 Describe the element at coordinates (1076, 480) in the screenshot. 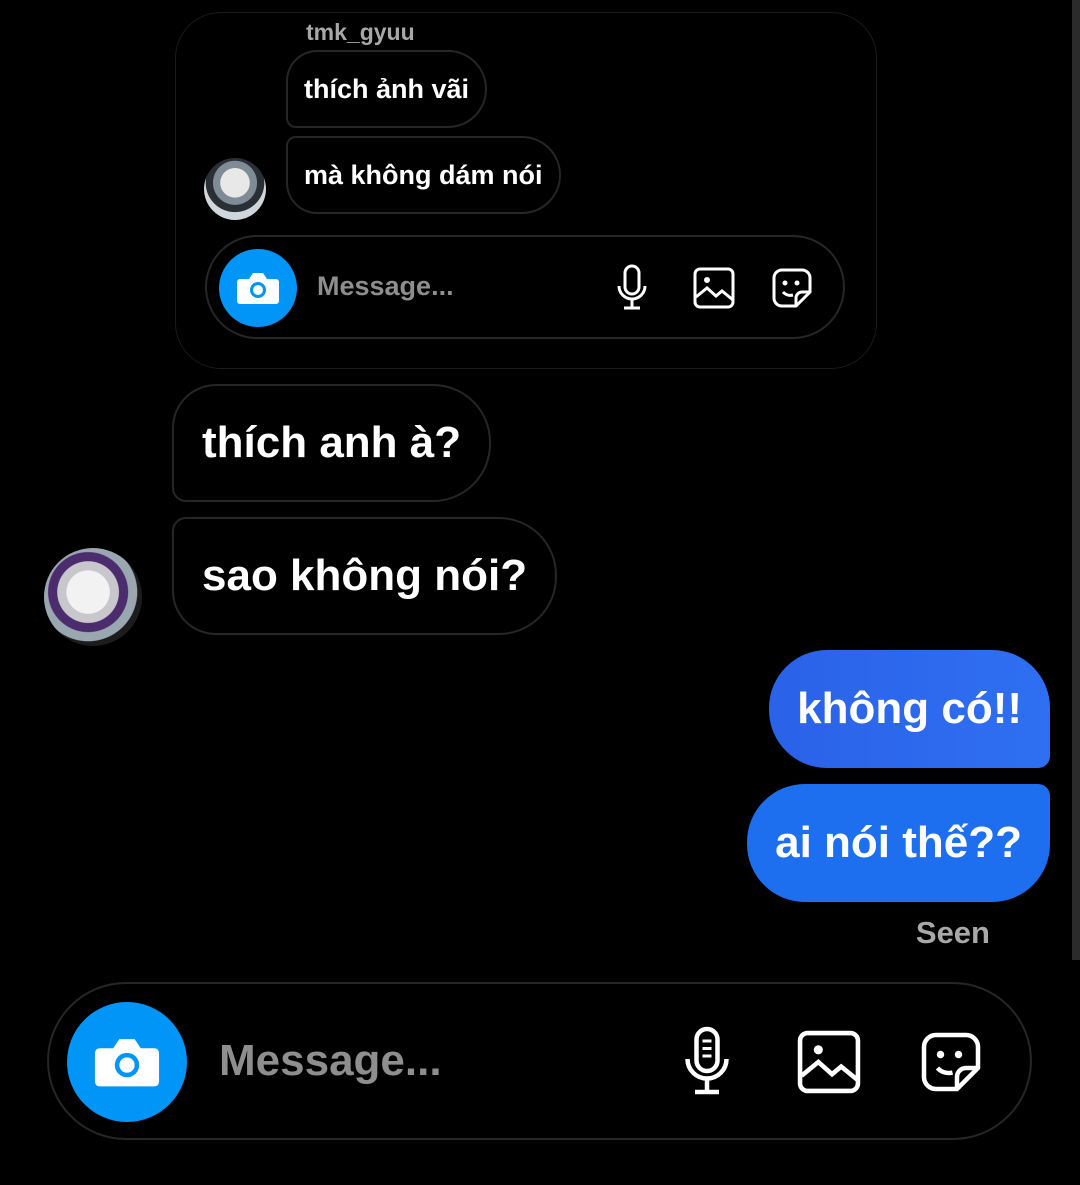

I see `scrollbar` at that location.